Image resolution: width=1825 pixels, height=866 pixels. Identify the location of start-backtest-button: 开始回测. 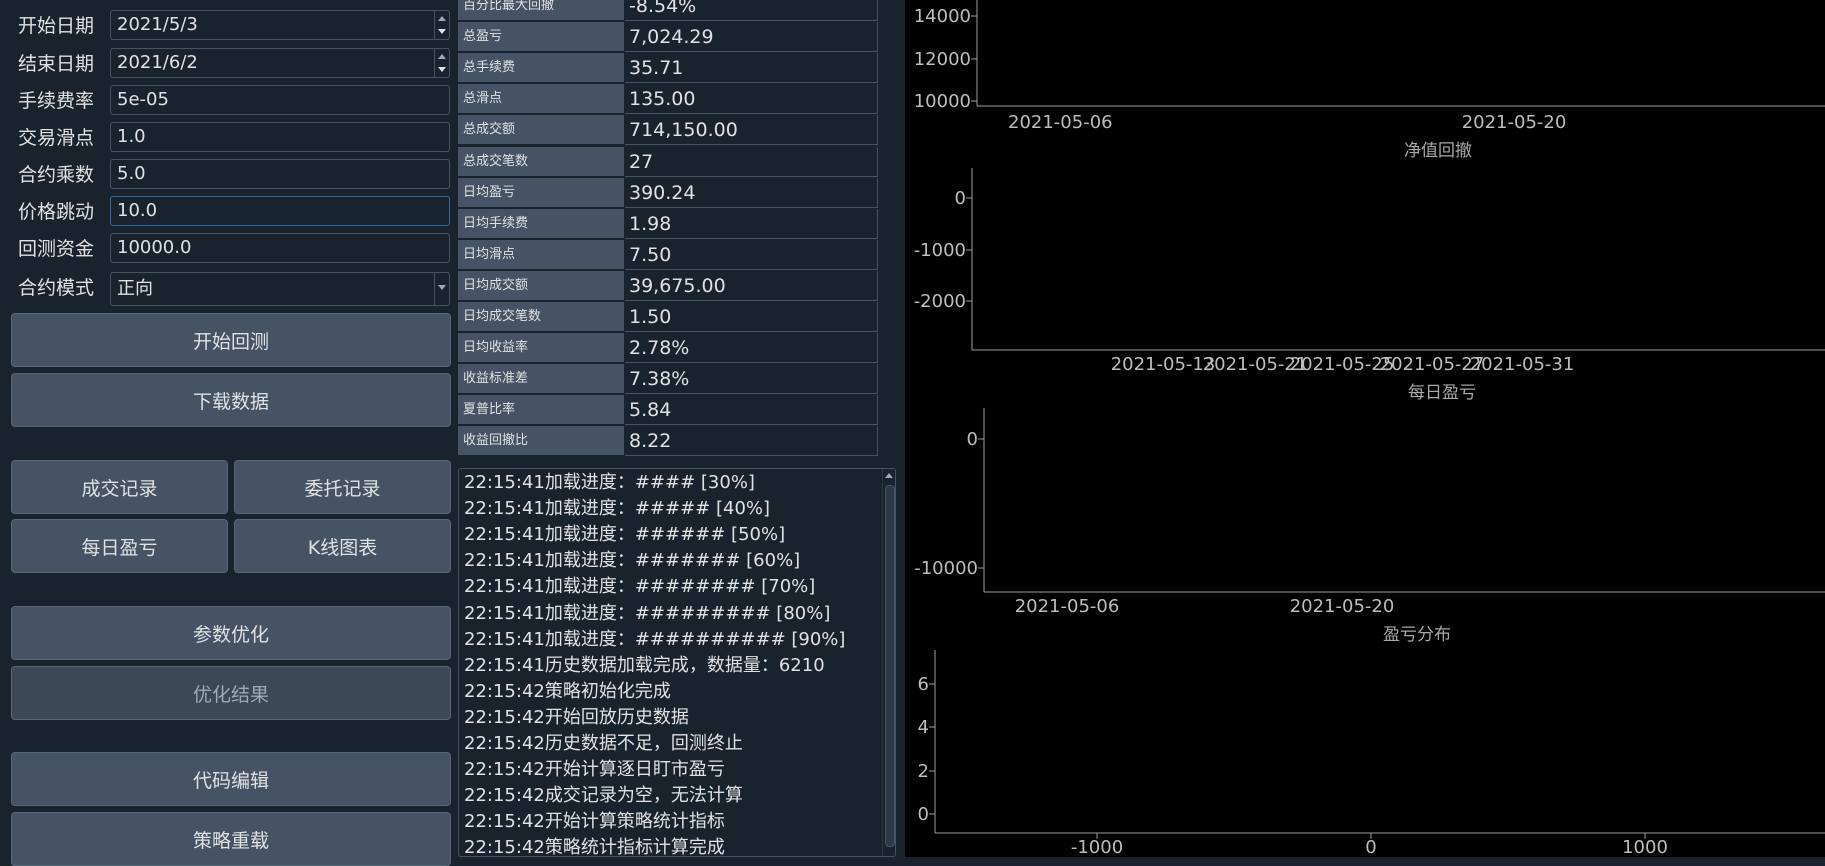
(231, 340).